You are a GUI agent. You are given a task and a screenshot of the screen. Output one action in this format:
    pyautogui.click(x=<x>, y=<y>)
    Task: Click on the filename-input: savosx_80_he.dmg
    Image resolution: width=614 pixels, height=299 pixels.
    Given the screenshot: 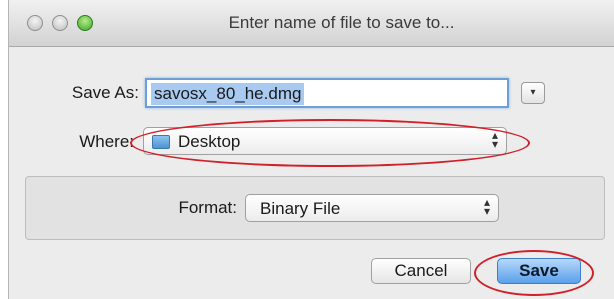 What is the action you would take?
    pyautogui.click(x=327, y=93)
    